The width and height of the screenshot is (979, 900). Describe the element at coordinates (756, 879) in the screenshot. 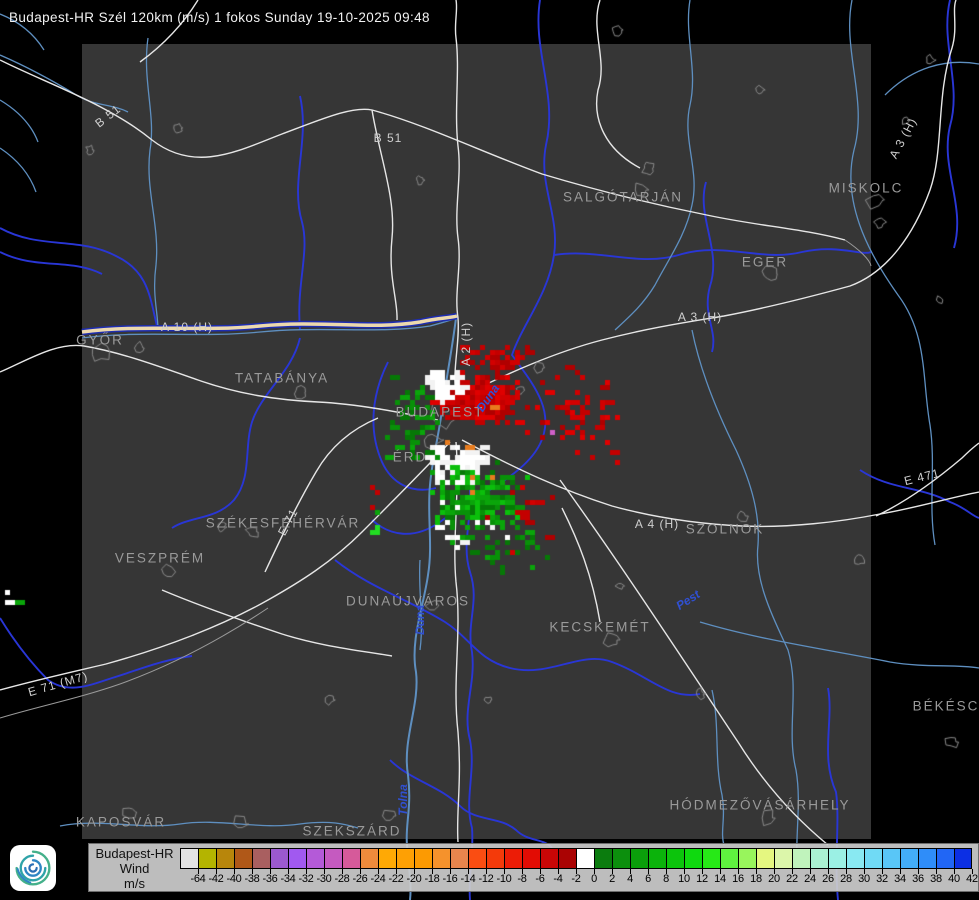

I see `legend-tick-label: 18` at that location.